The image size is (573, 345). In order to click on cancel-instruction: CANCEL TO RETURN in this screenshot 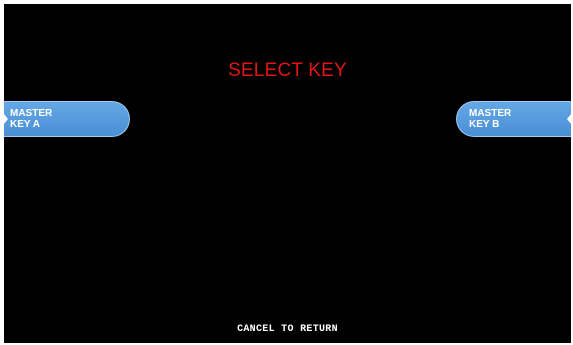, I will do `click(287, 329)`.